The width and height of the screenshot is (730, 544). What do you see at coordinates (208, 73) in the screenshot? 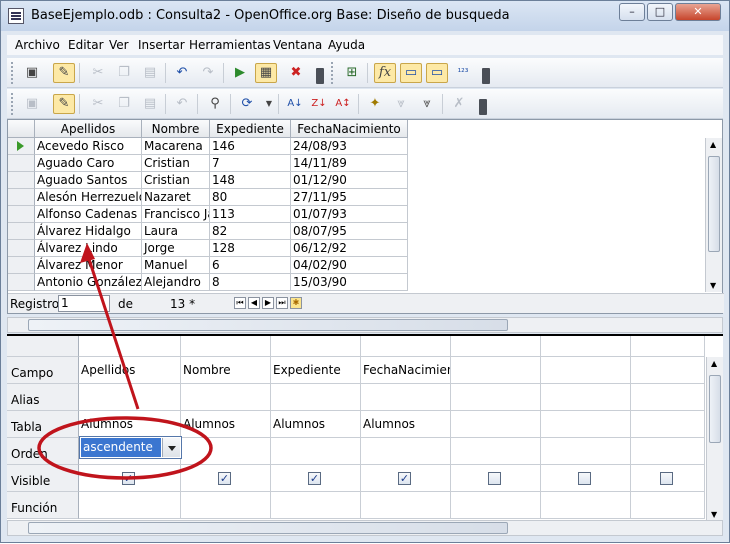
I see `redo-icon: ↷` at bounding box center [208, 73].